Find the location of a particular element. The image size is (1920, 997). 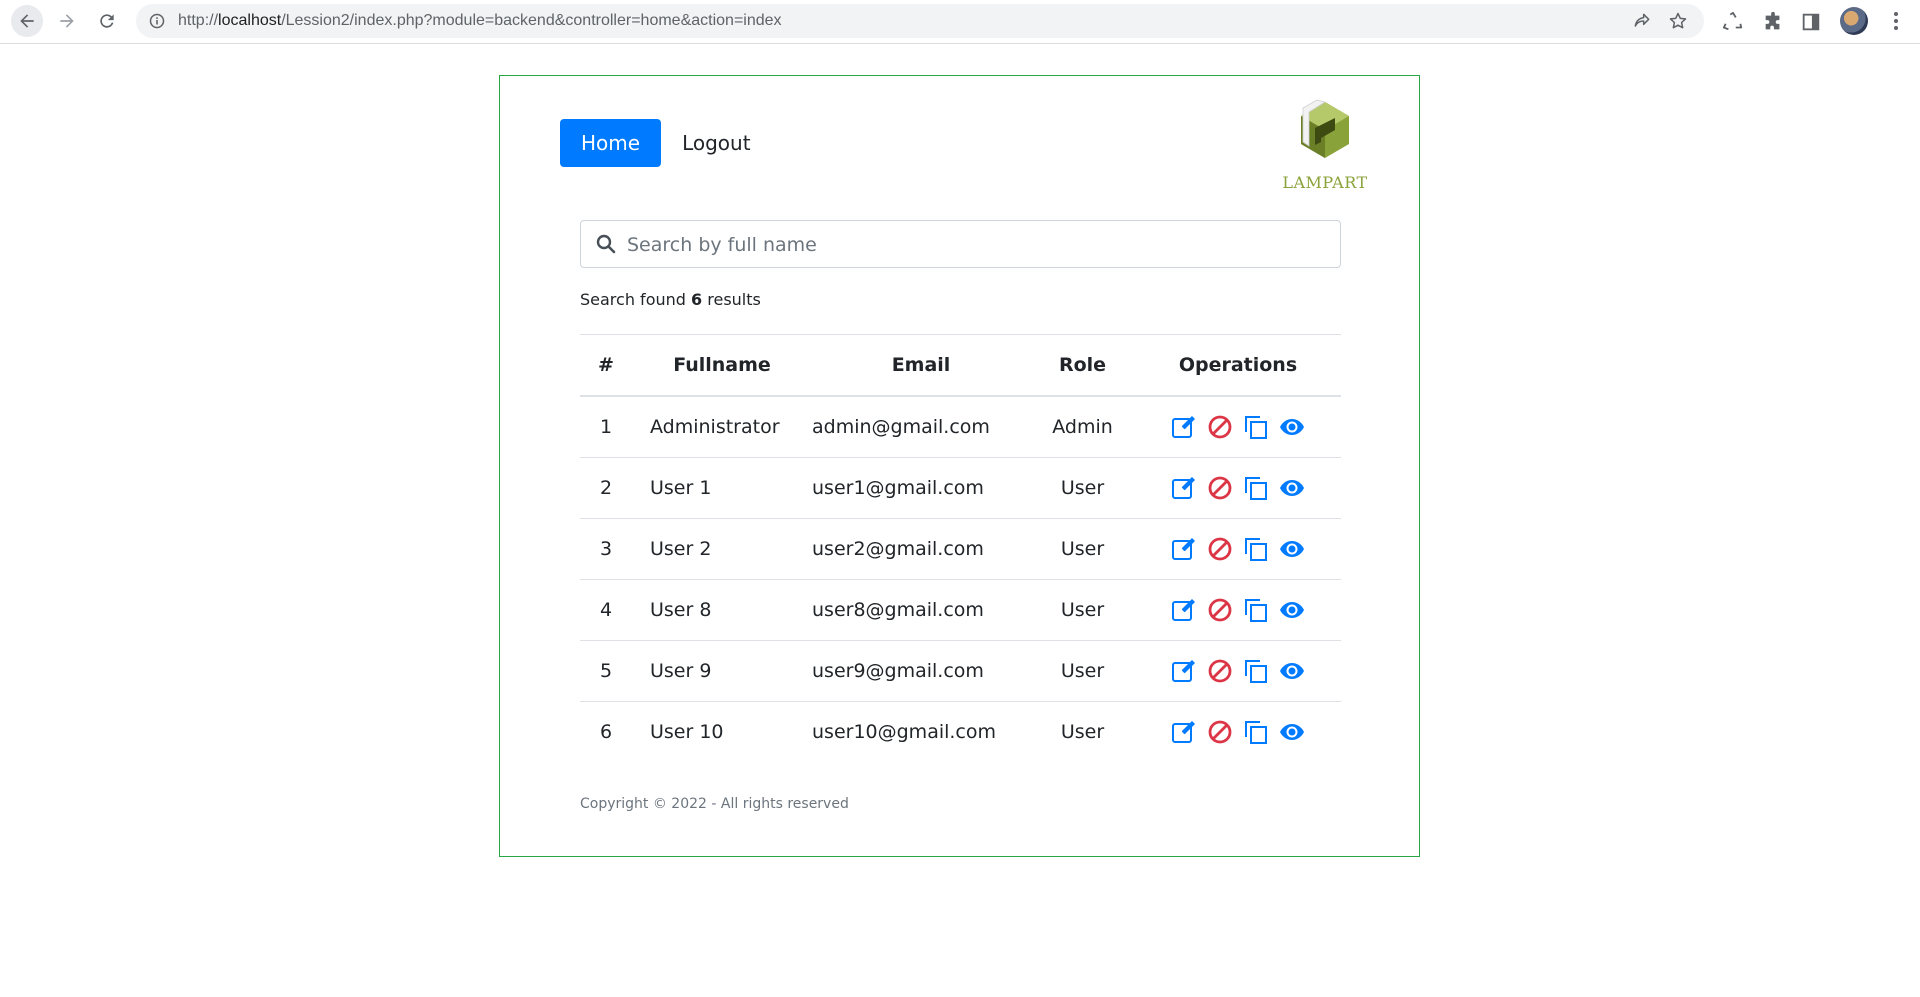

back-button is located at coordinates (27, 21).